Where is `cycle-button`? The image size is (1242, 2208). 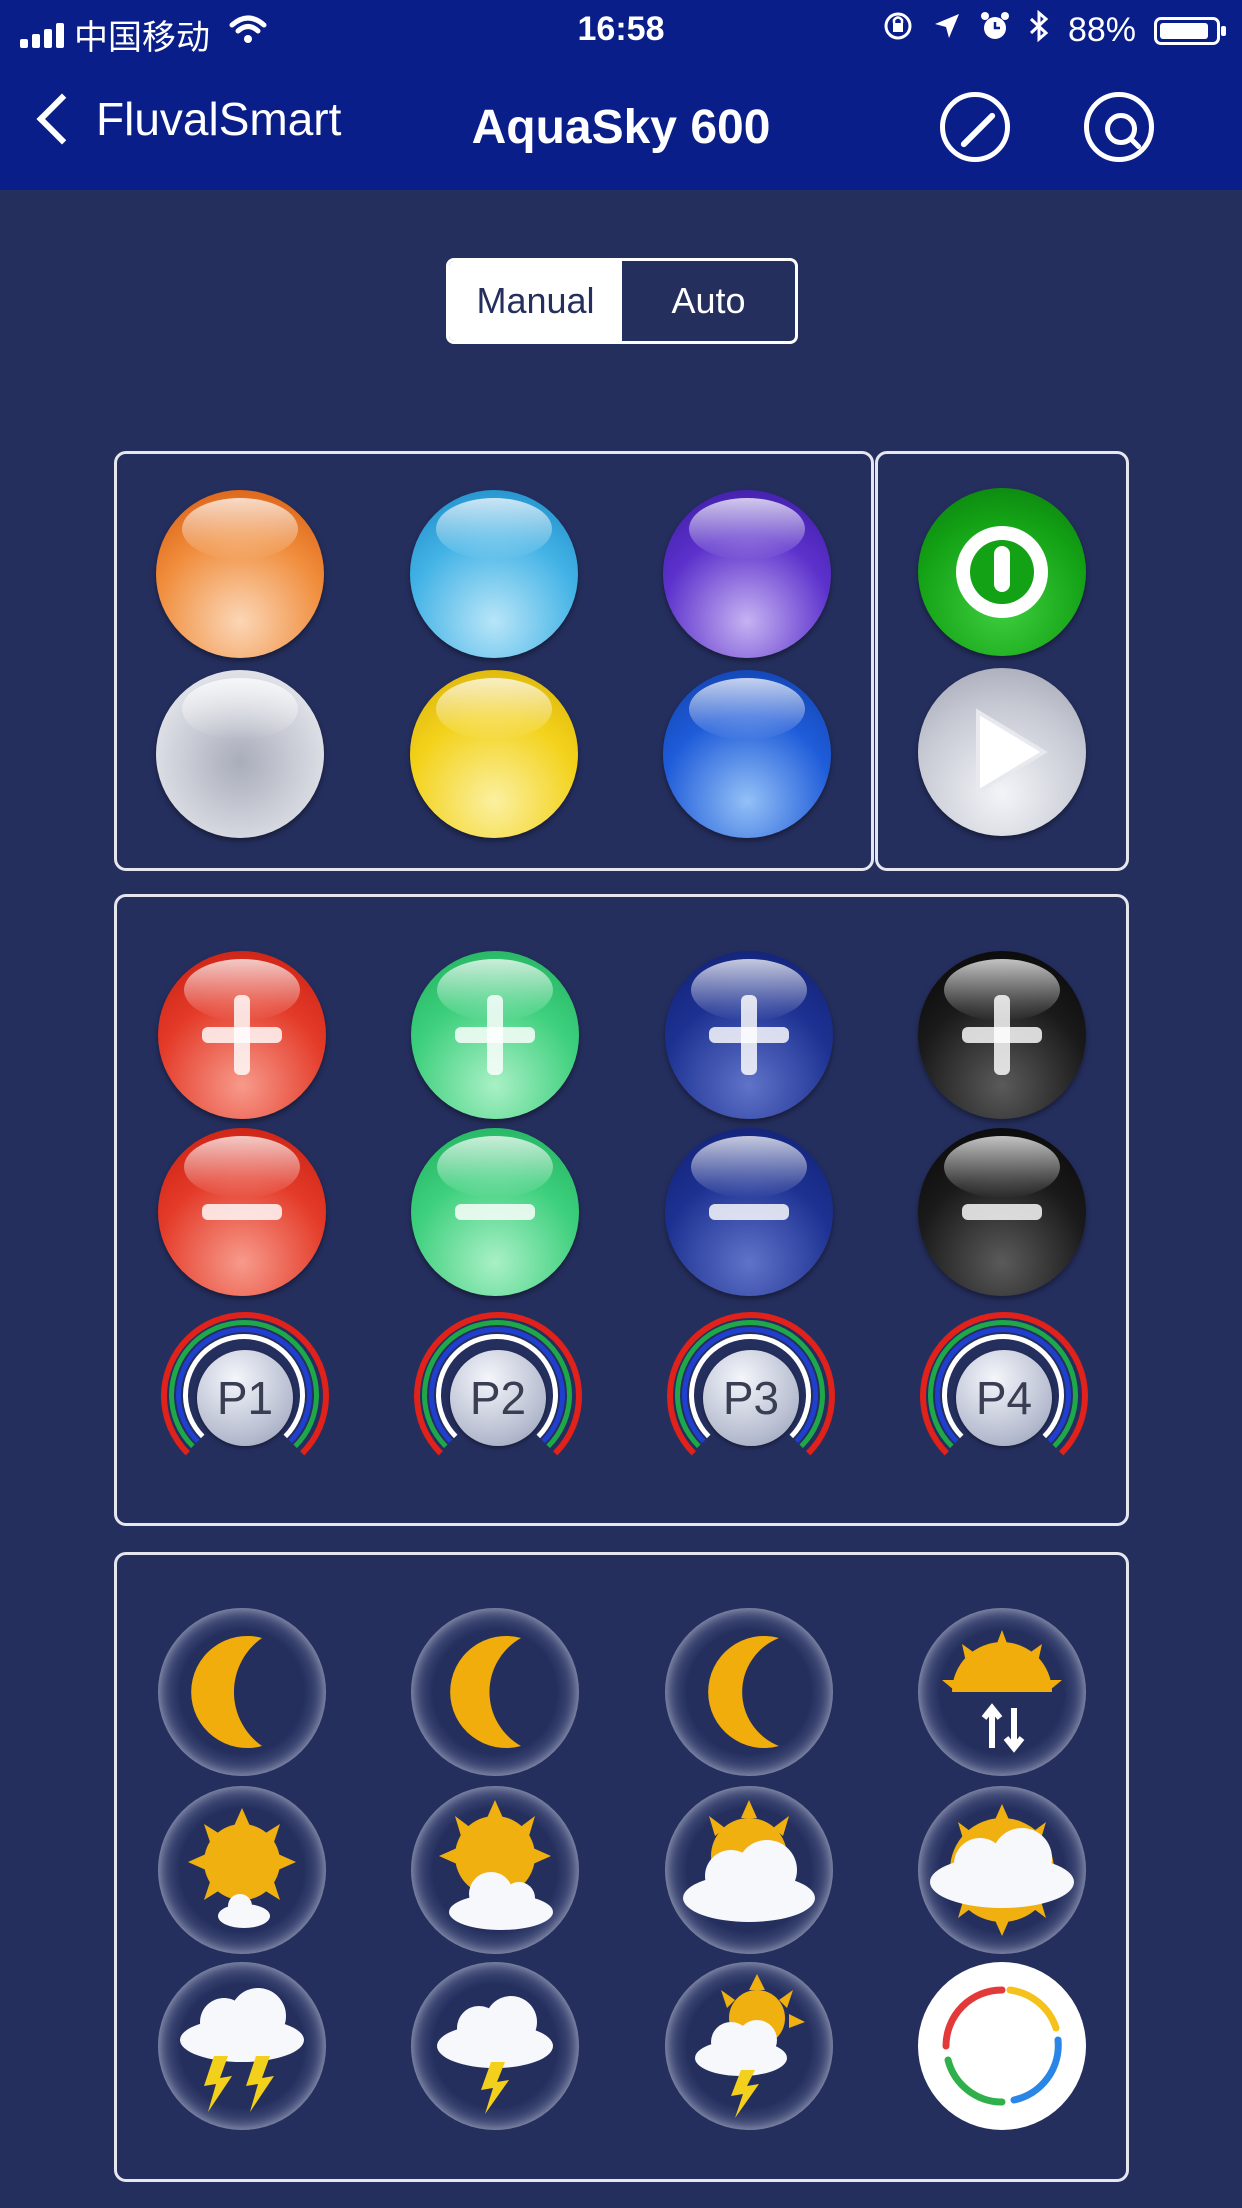 cycle-button is located at coordinates (1002, 2046).